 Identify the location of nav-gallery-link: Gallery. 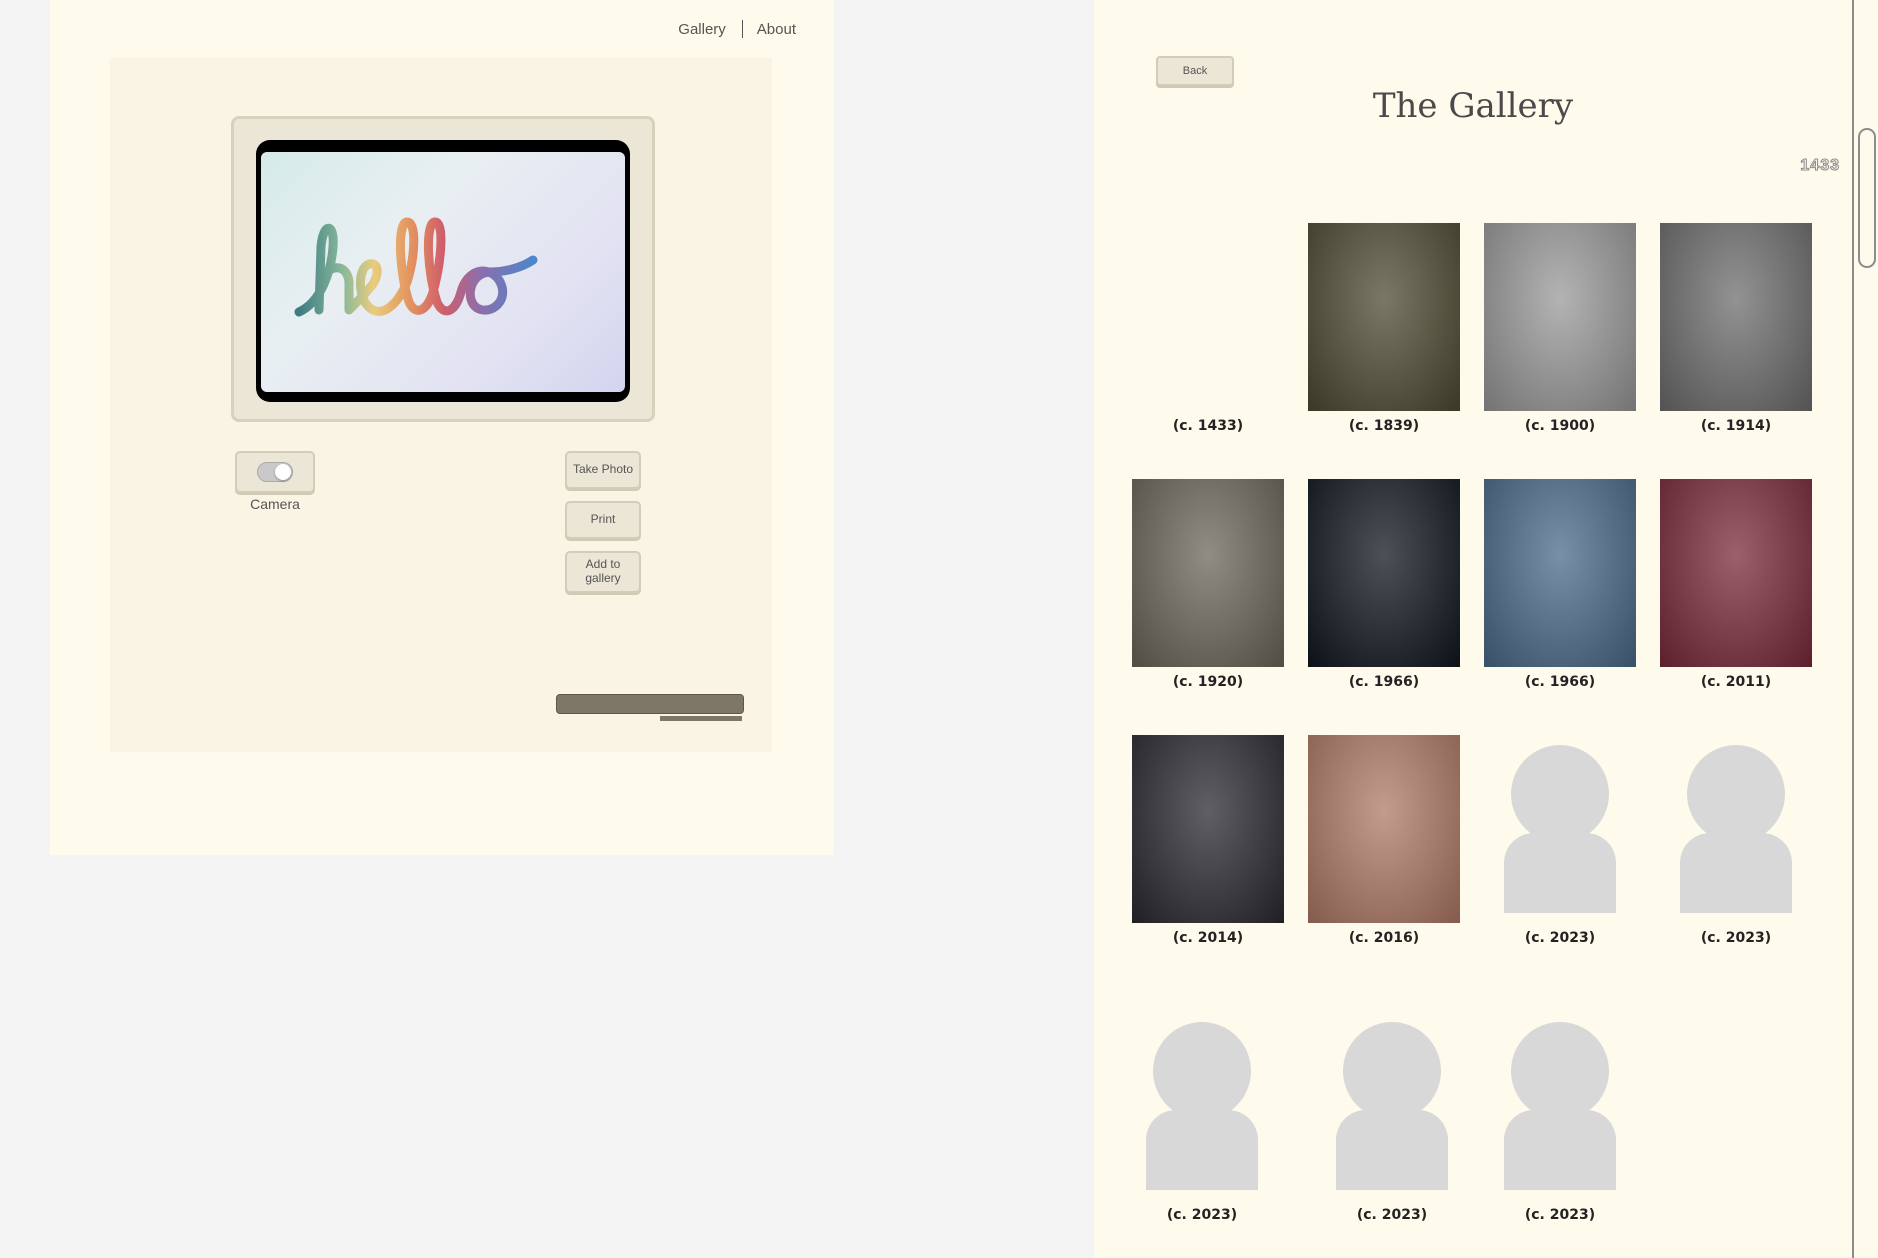
(702, 29).